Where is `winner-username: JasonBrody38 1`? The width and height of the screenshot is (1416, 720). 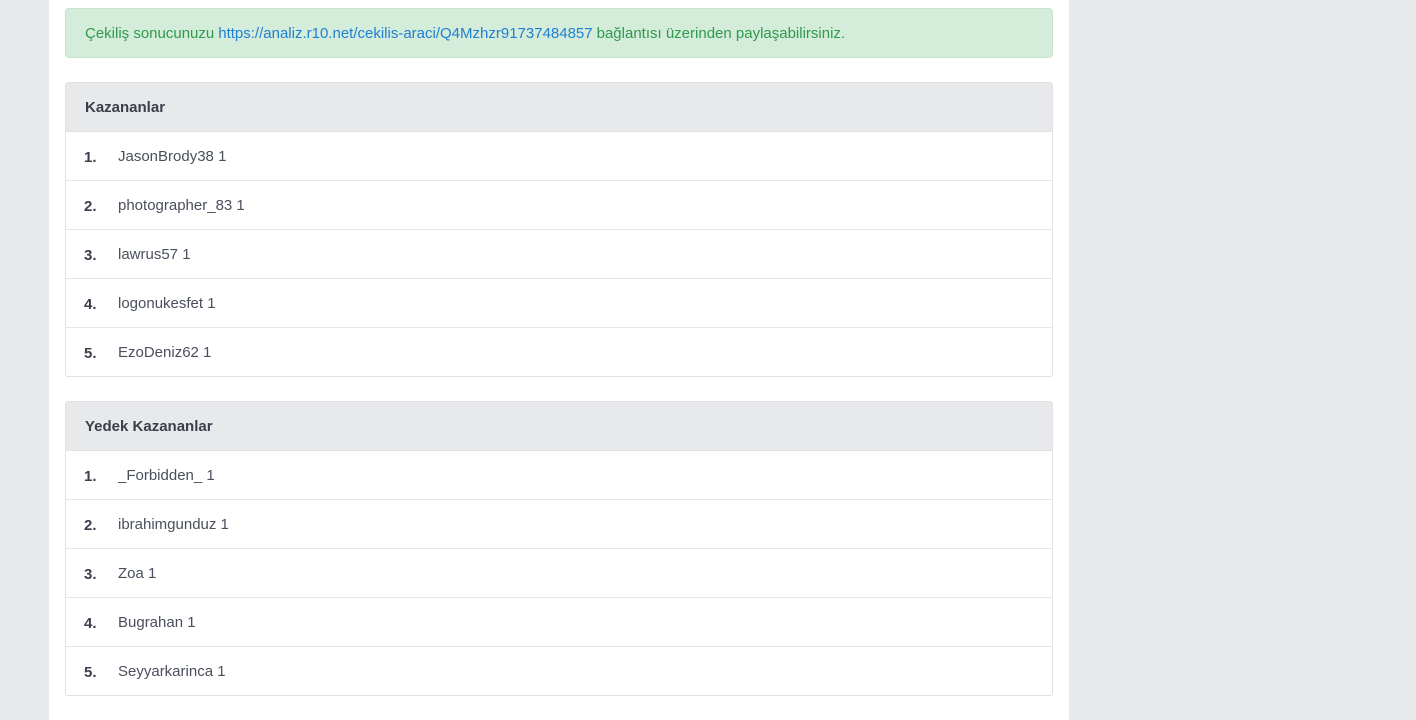
winner-username: JasonBrody38 1 is located at coordinates (172, 156).